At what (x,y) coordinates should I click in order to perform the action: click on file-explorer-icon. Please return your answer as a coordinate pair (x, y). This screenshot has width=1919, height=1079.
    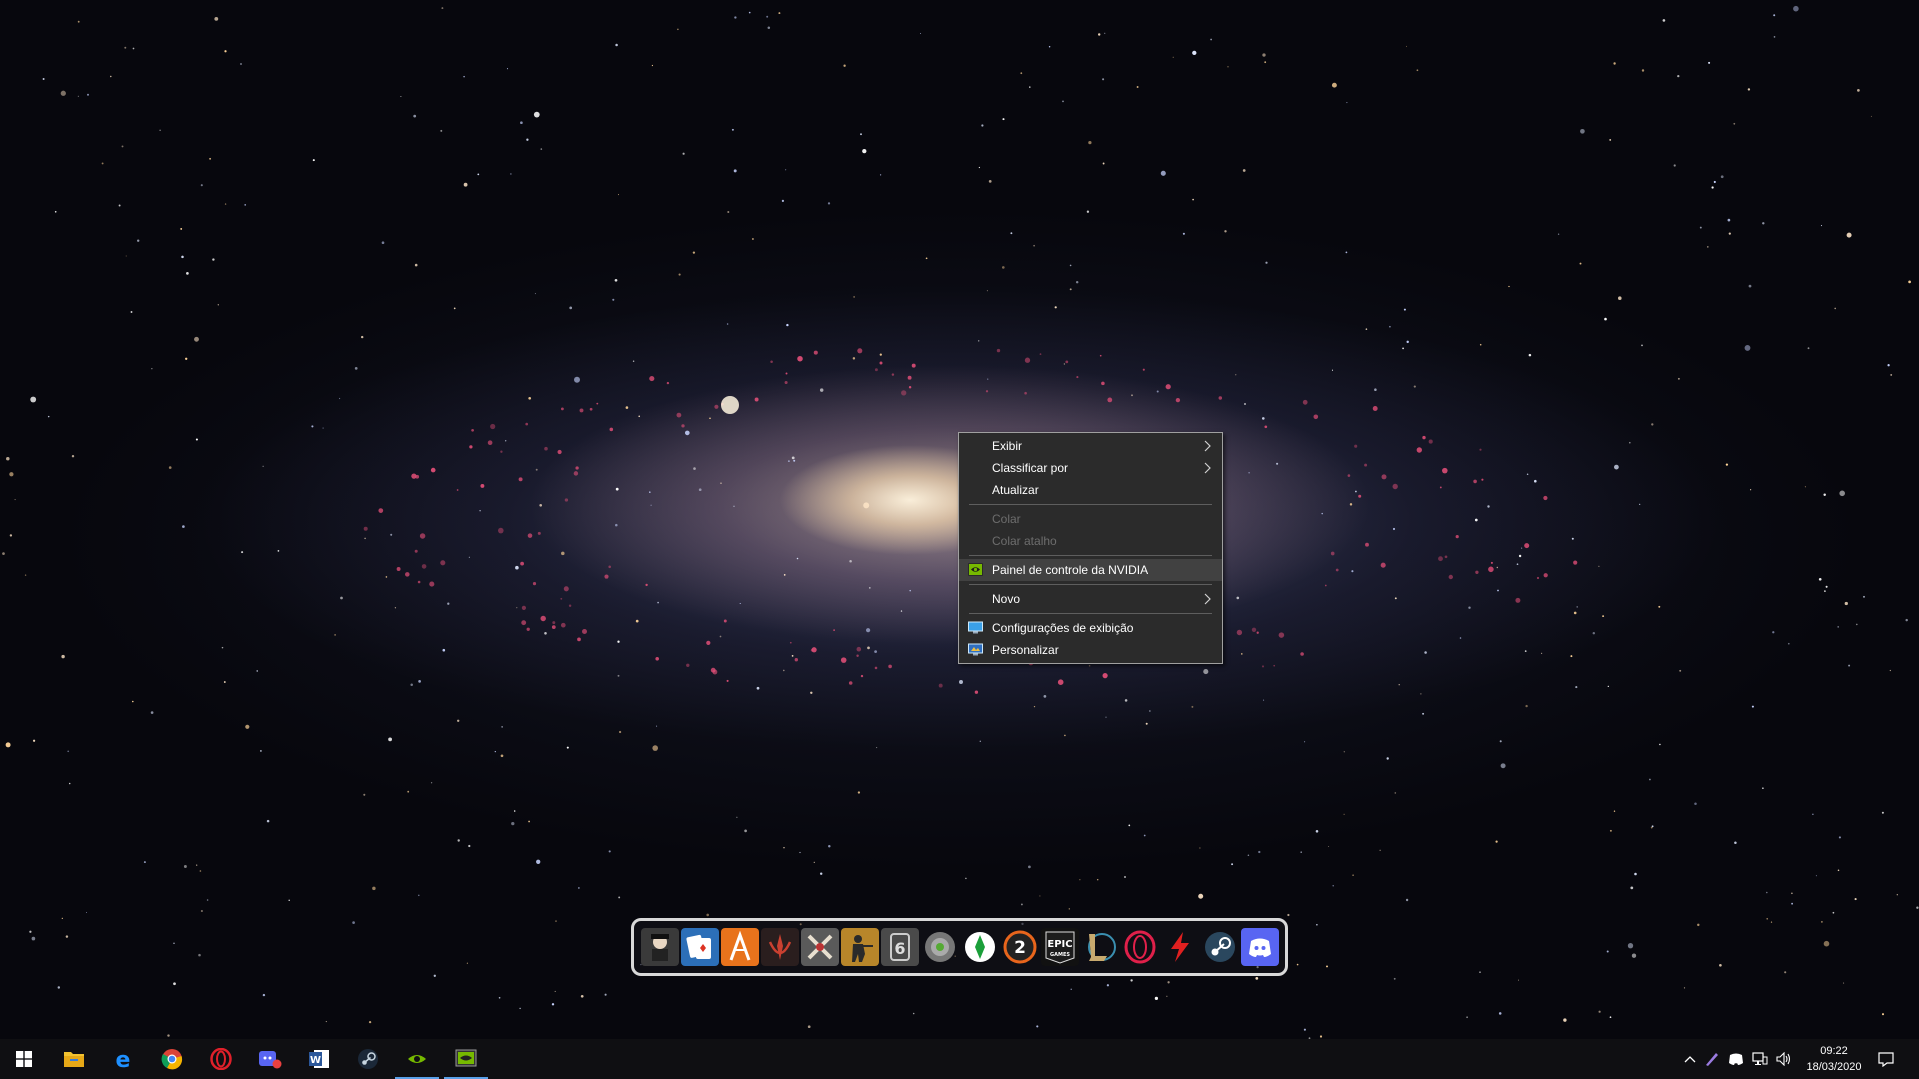
    Looking at the image, I should click on (74, 1059).